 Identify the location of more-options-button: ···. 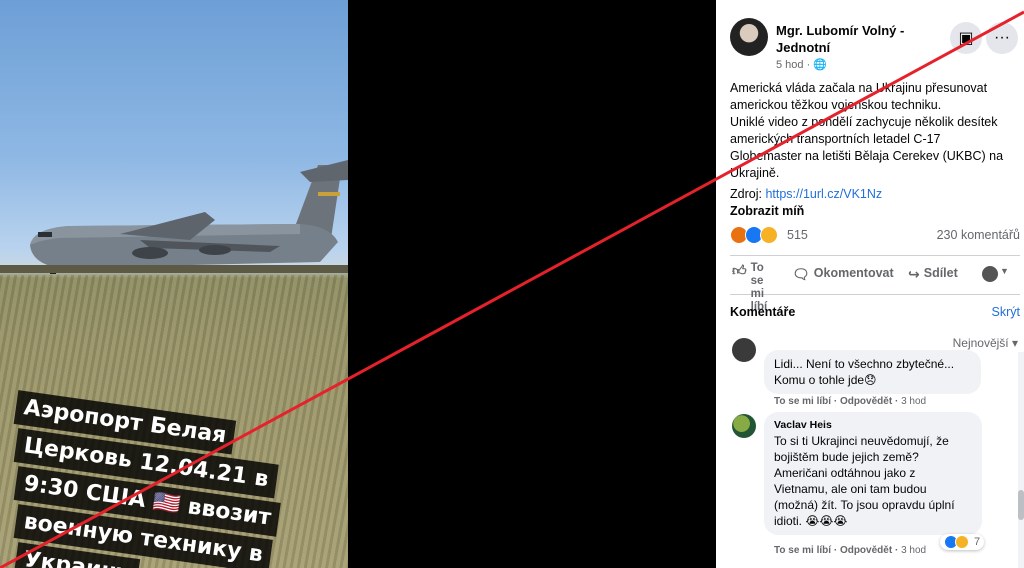
(1002, 38).